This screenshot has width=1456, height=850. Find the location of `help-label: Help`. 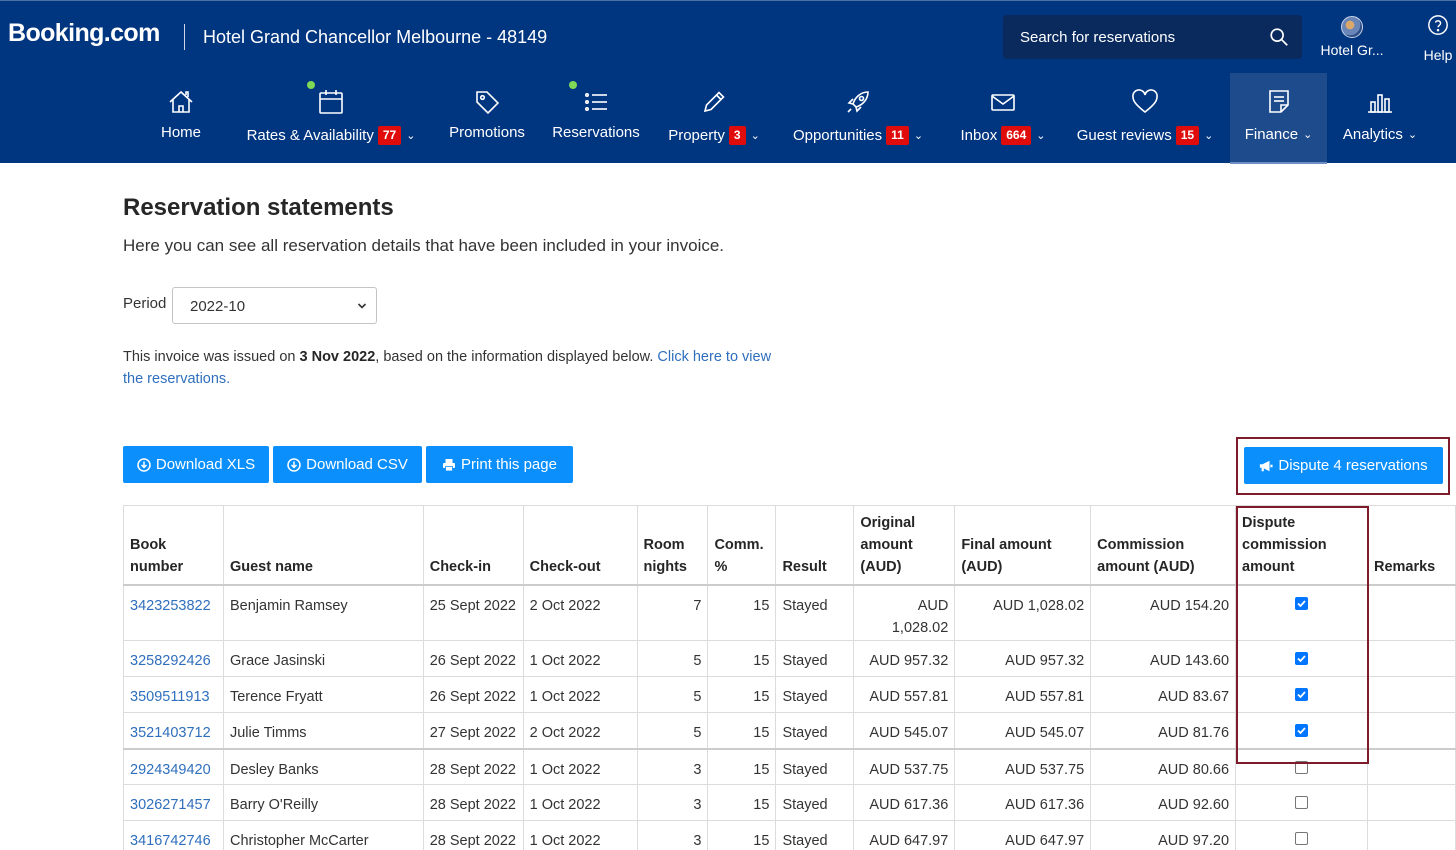

help-label: Help is located at coordinates (1438, 55).